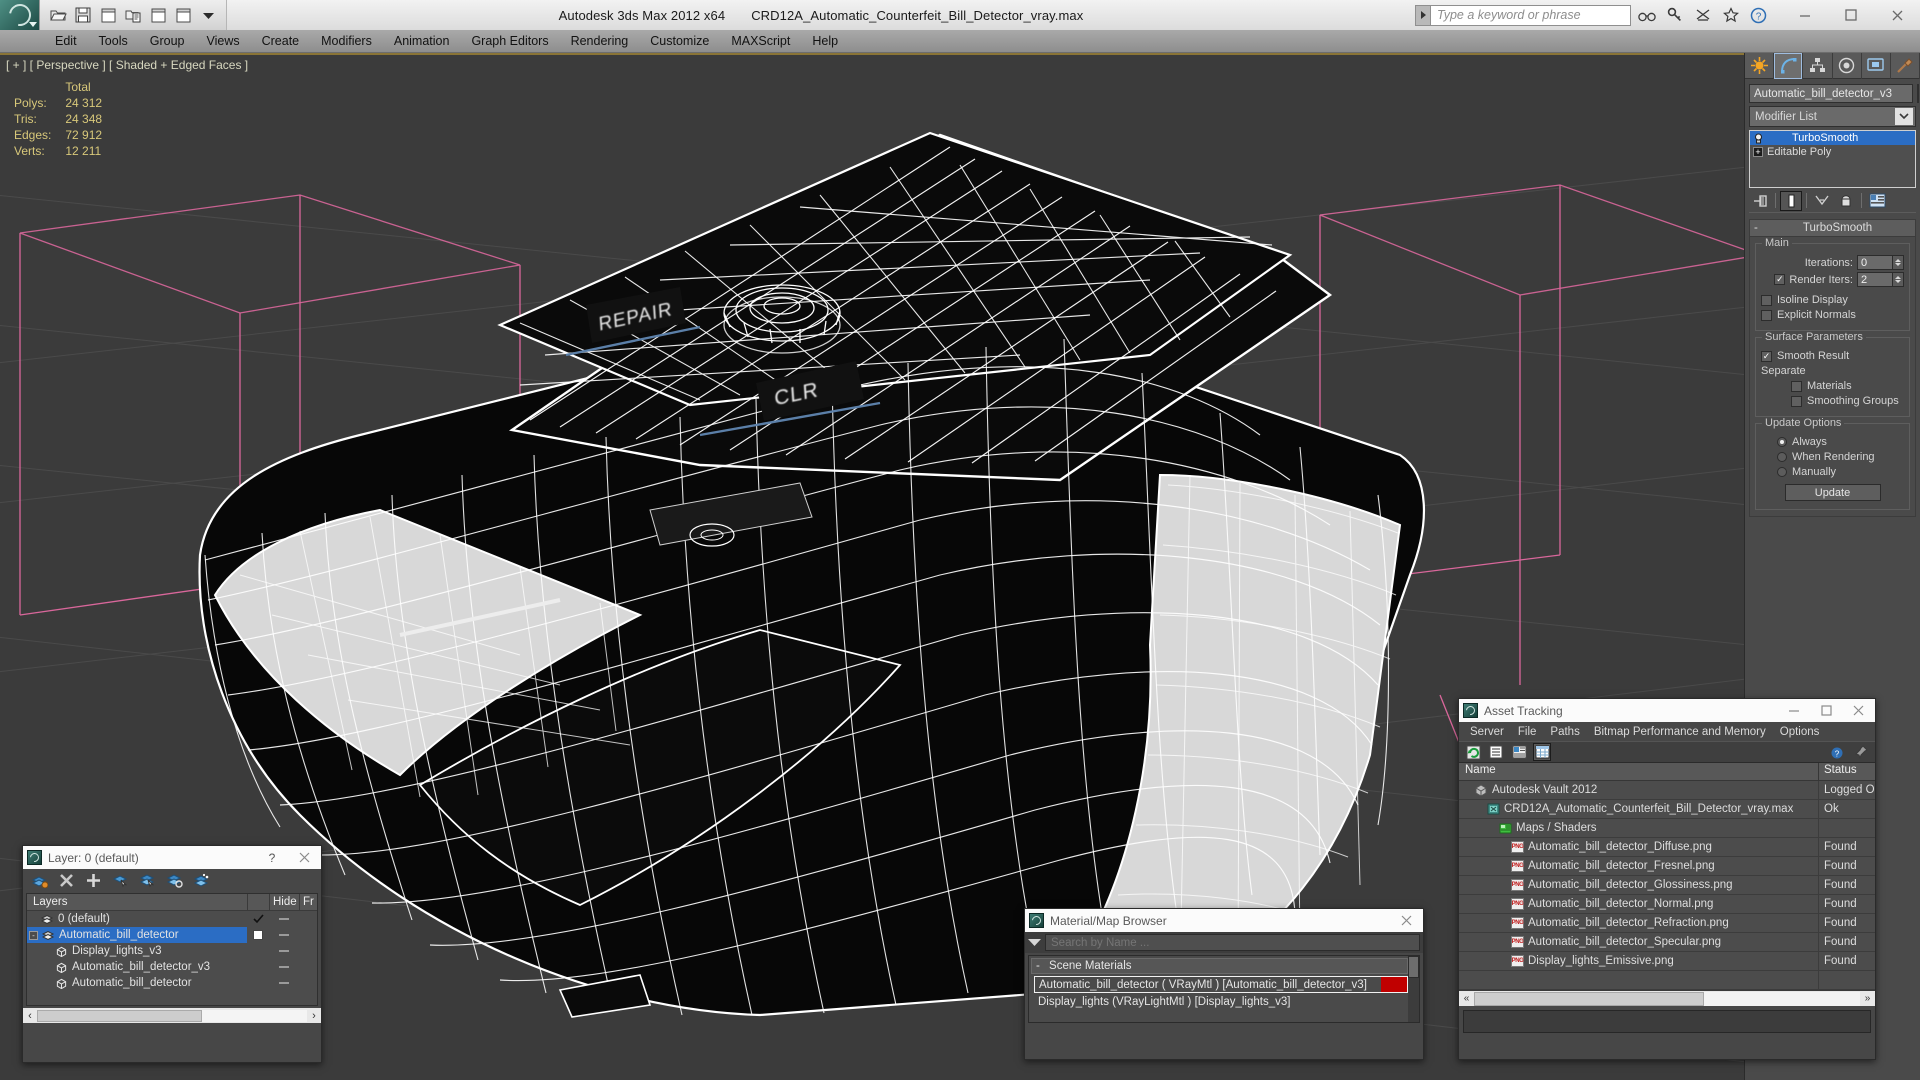 The height and width of the screenshot is (1080, 1920). What do you see at coordinates (1760, 201) in the screenshot?
I see `pin-stack-icon` at bounding box center [1760, 201].